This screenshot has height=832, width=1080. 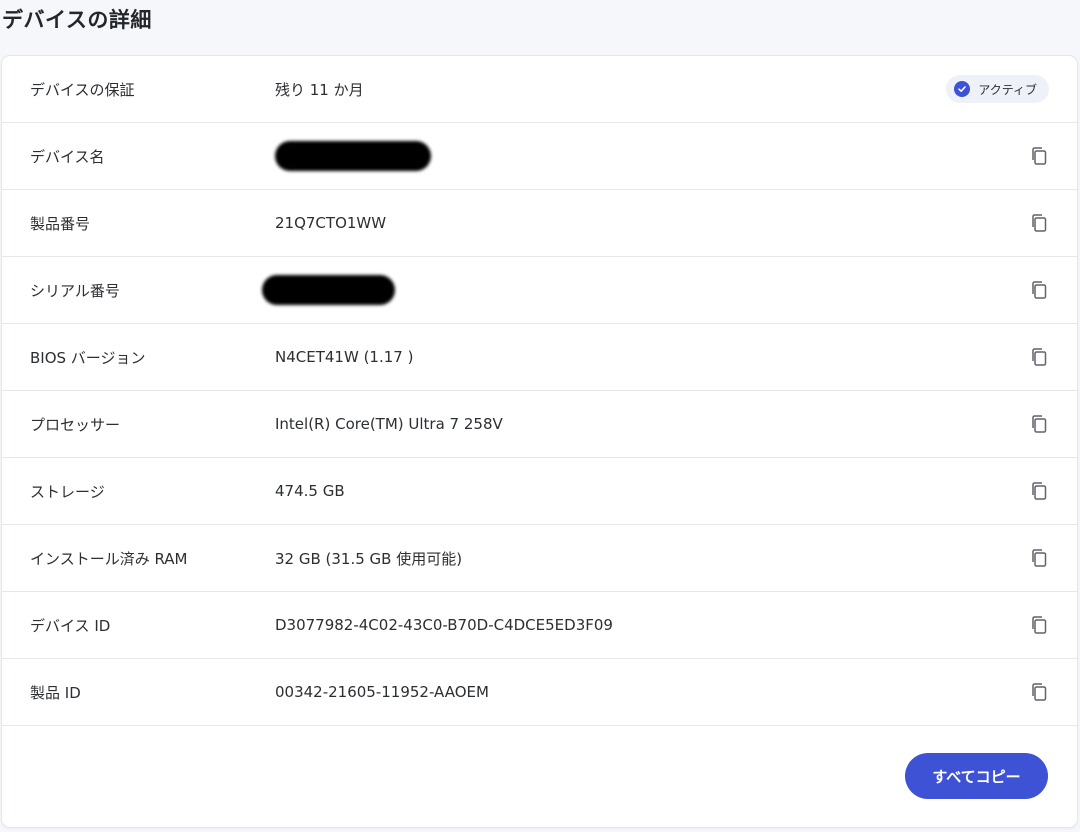 What do you see at coordinates (109, 558) in the screenshot?
I see `row-label: インストール済み RAM` at bounding box center [109, 558].